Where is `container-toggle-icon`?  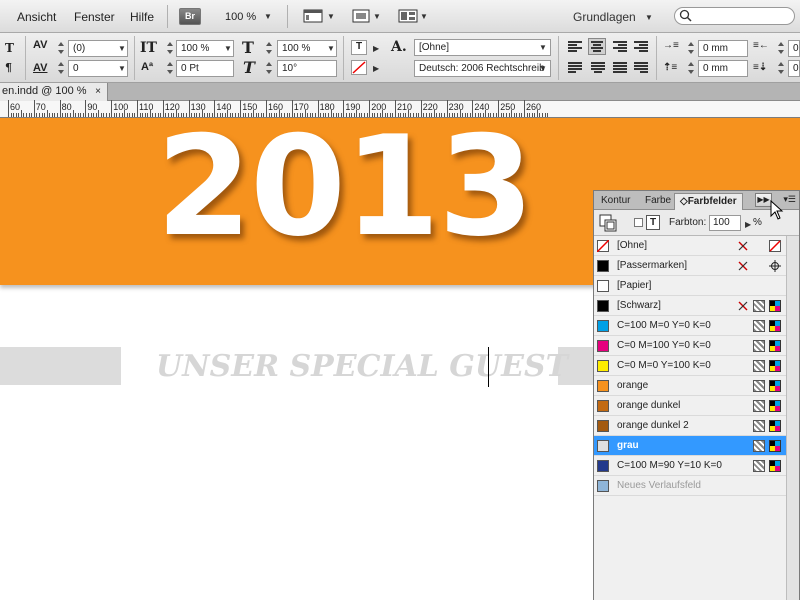 container-toggle-icon is located at coordinates (638, 222).